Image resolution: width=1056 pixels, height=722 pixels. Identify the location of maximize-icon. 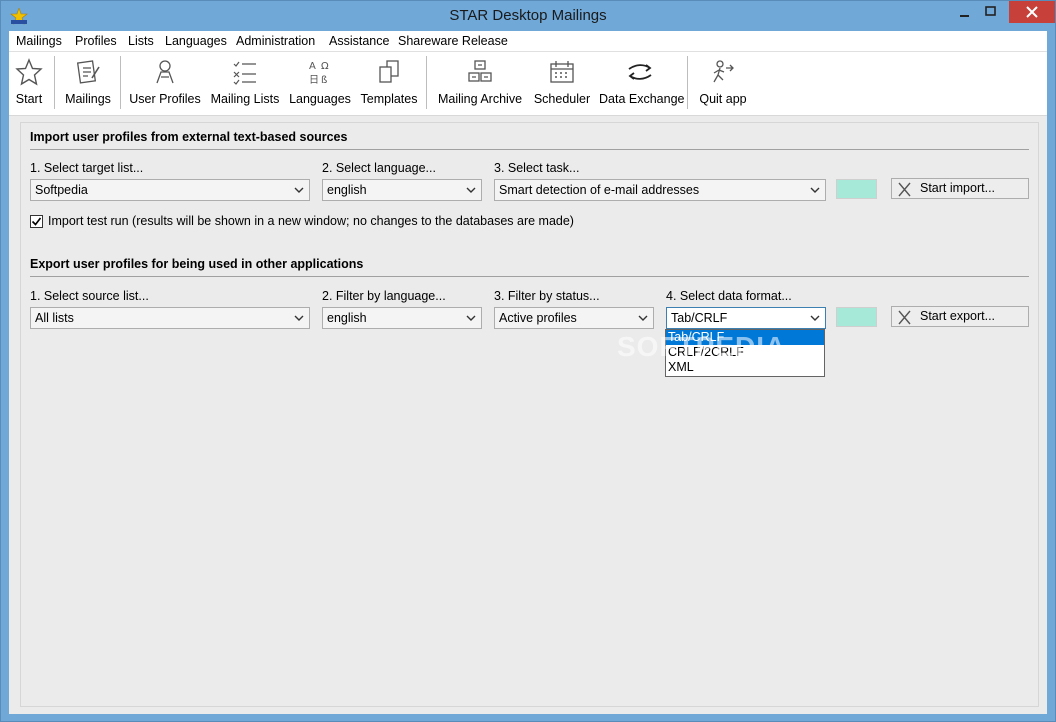
(990, 11).